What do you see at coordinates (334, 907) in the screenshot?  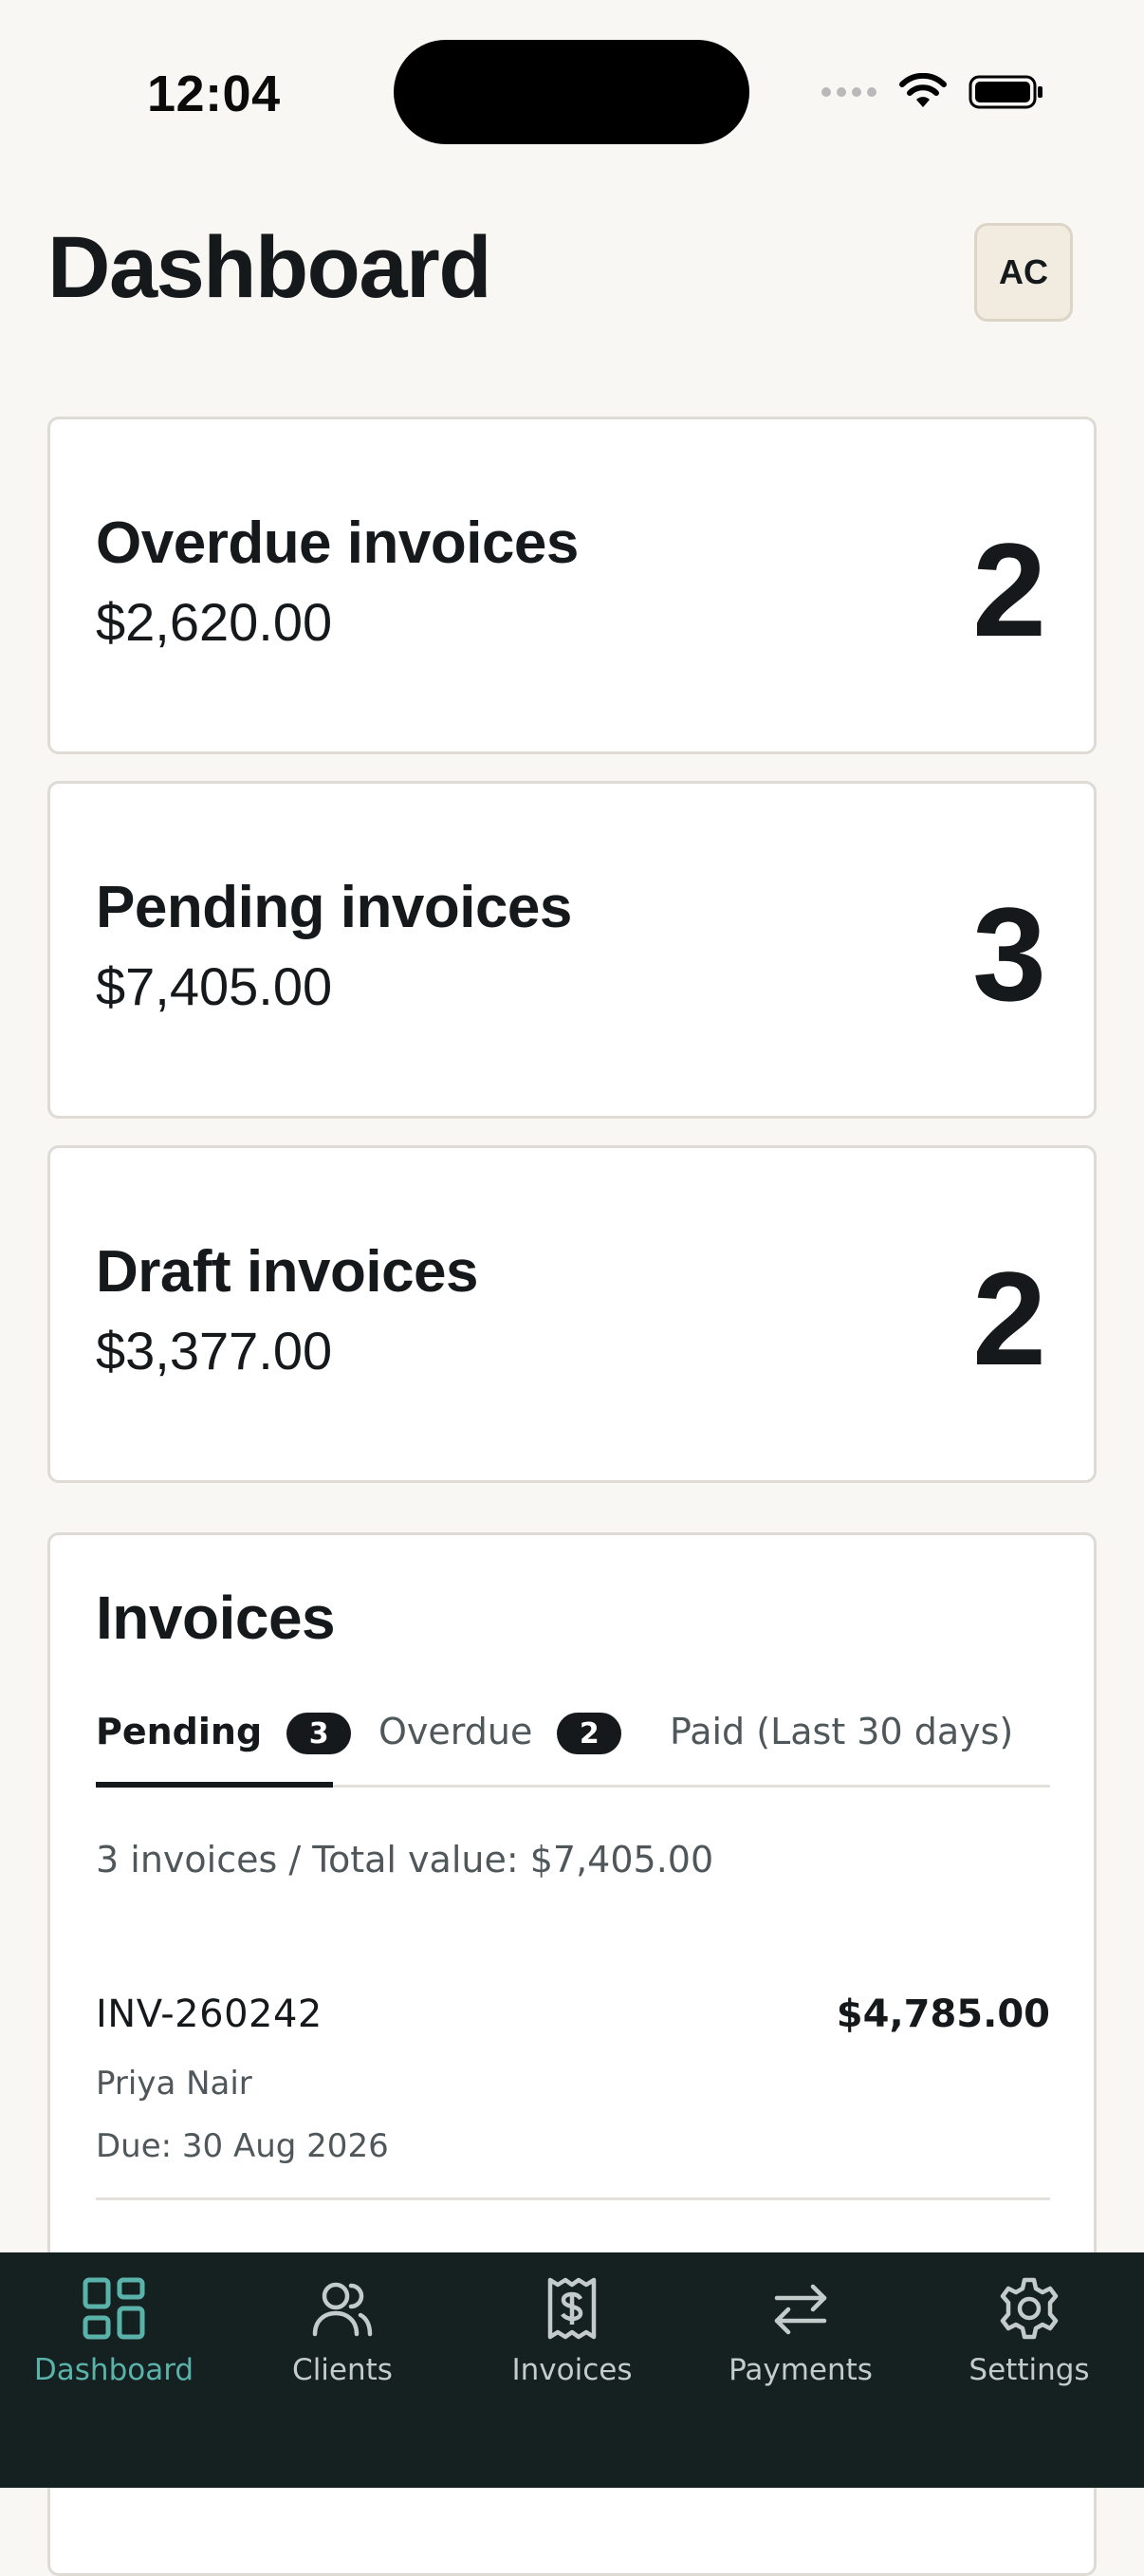 I see `card-label: Pending invoices` at bounding box center [334, 907].